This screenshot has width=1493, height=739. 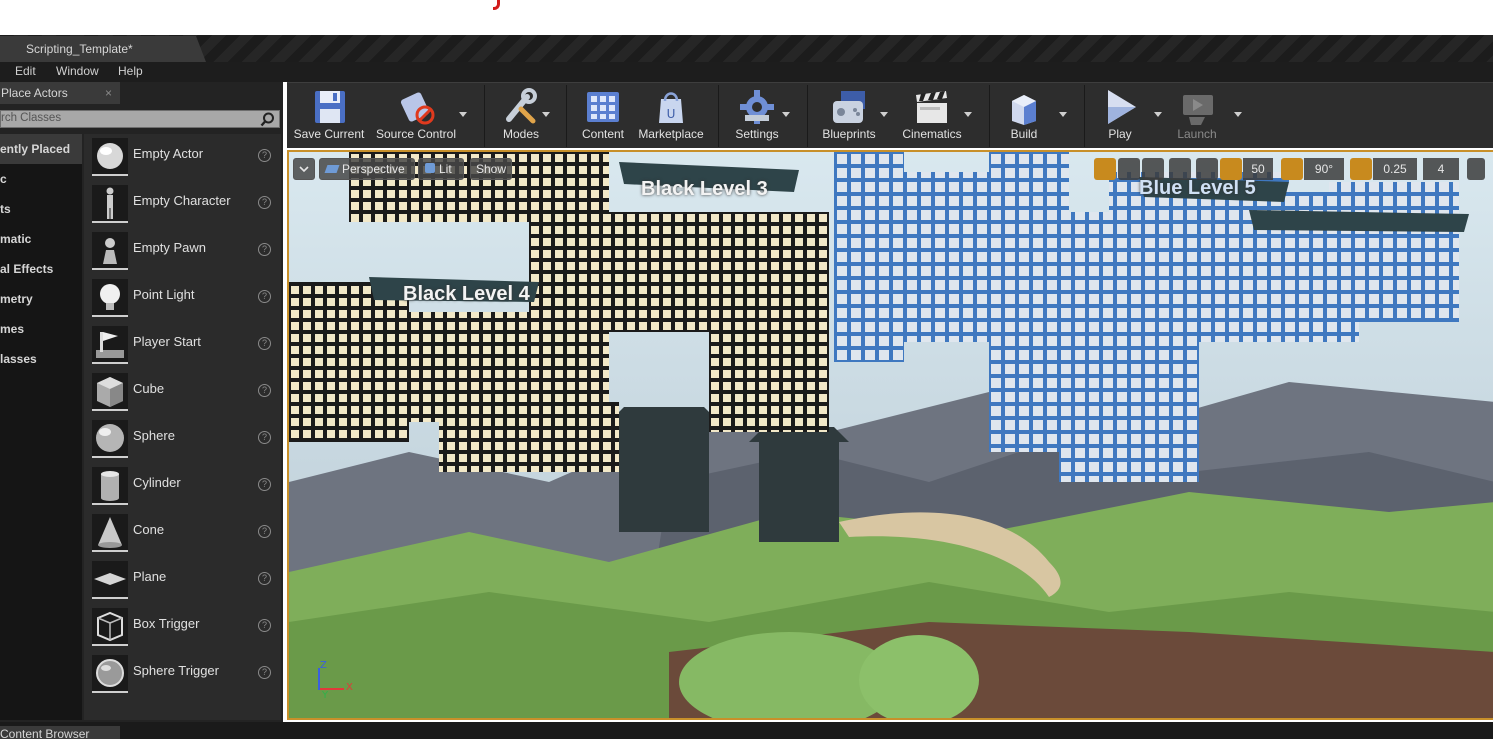 What do you see at coordinates (1063, 114) in the screenshot?
I see `build-dropdown` at bounding box center [1063, 114].